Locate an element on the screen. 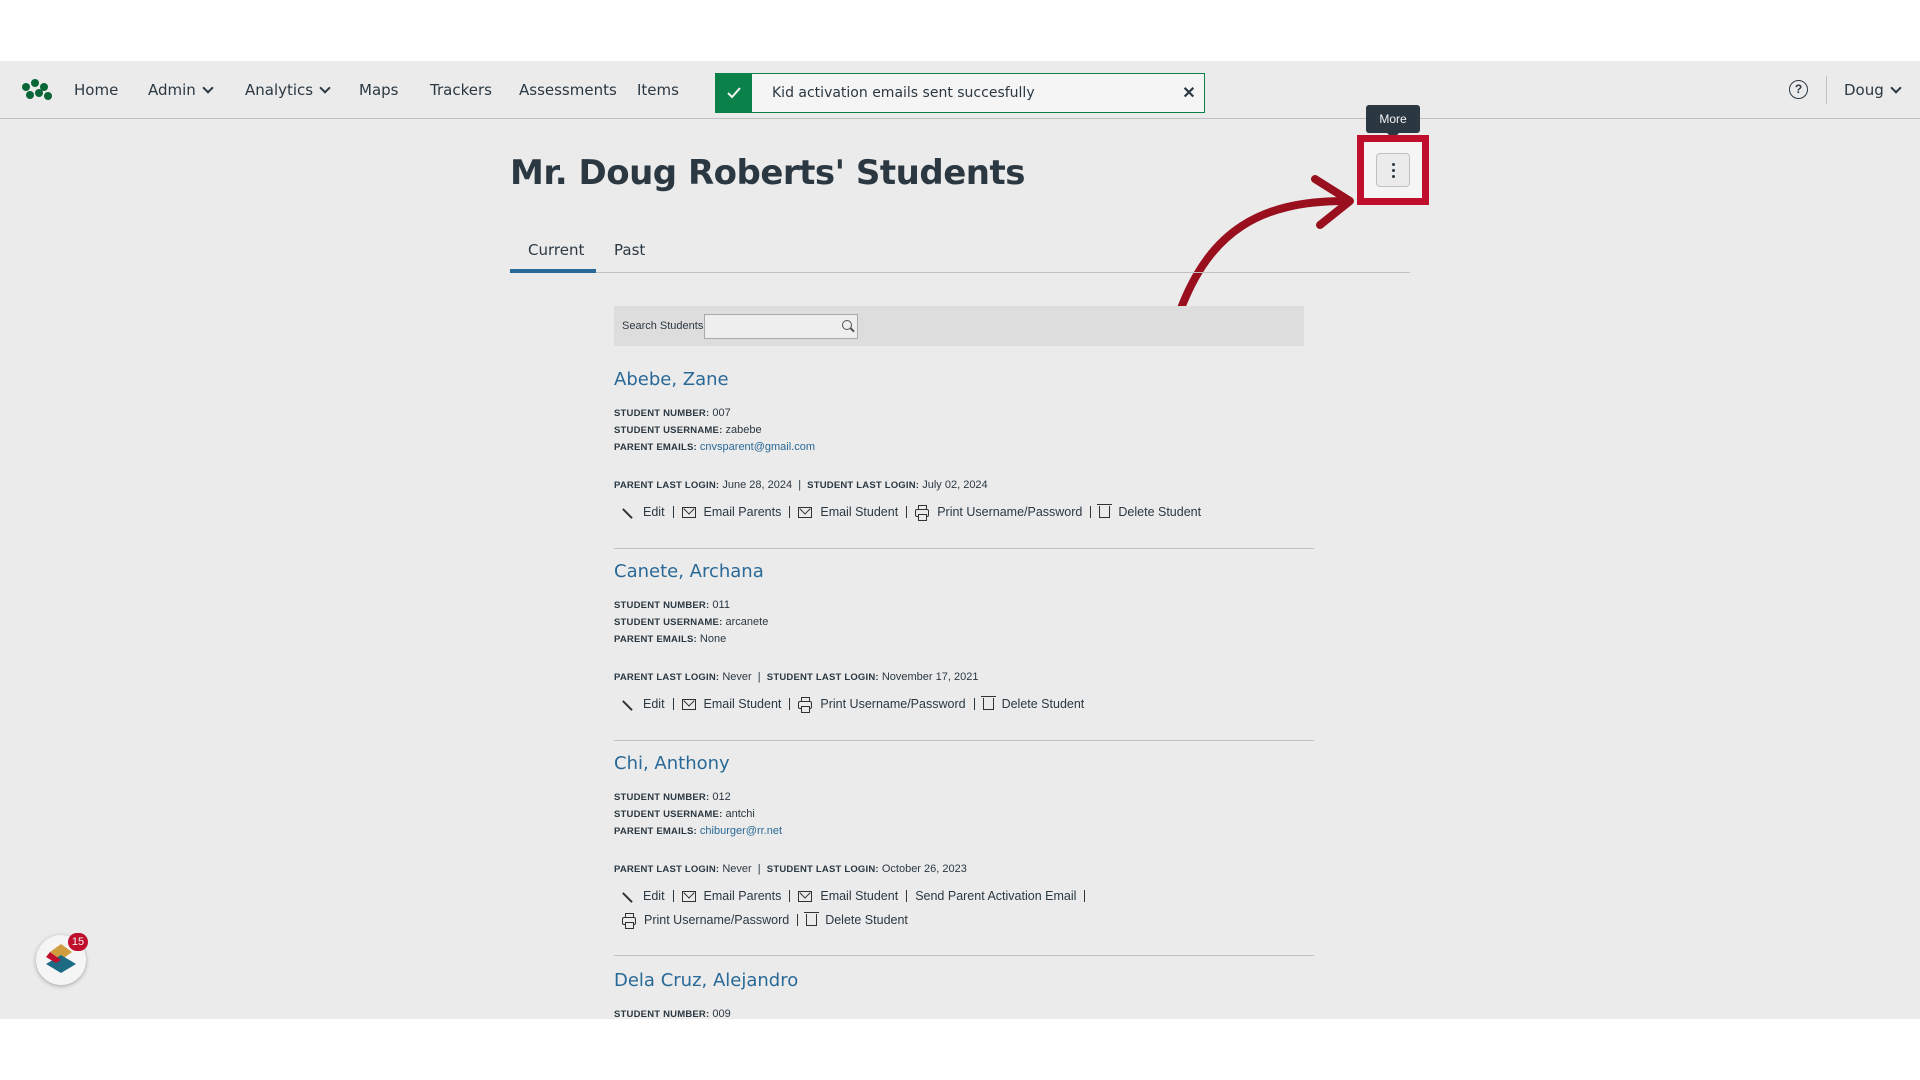 Image resolution: width=1920 pixels, height=1080 pixels. field-value: 007 is located at coordinates (721, 413).